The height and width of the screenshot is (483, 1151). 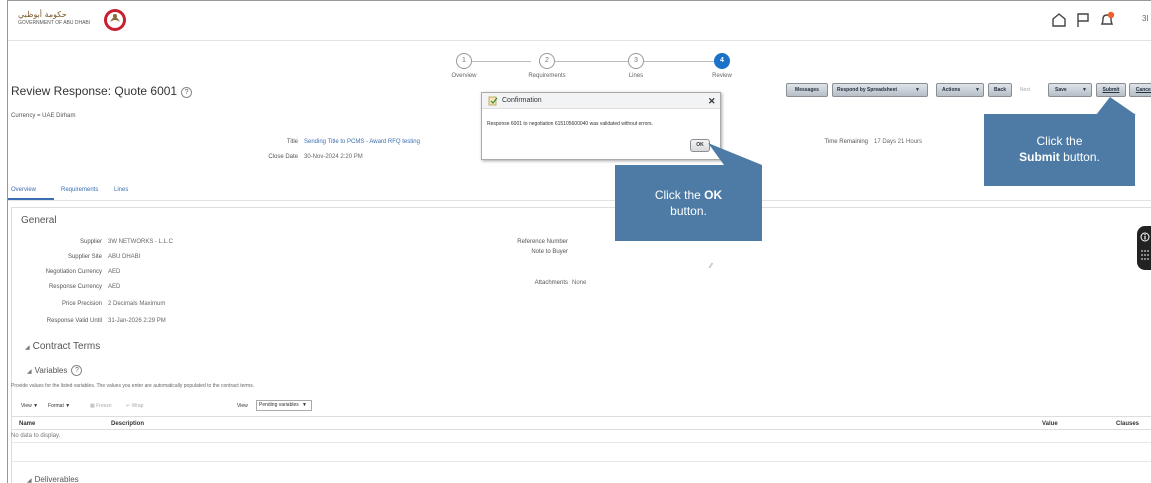 I want to click on actions-button: Actions ▼, so click(x=960, y=90).